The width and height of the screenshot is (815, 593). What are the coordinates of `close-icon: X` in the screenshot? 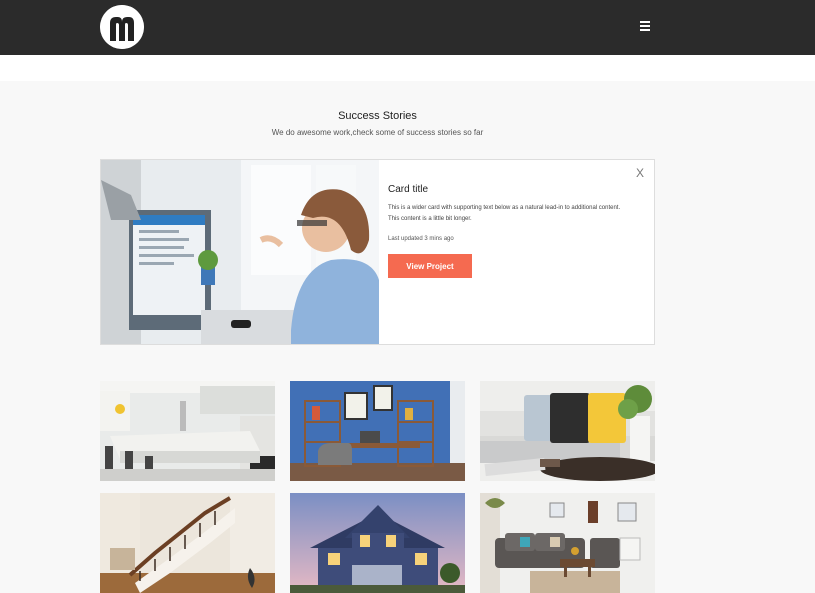 It's located at (640, 173).